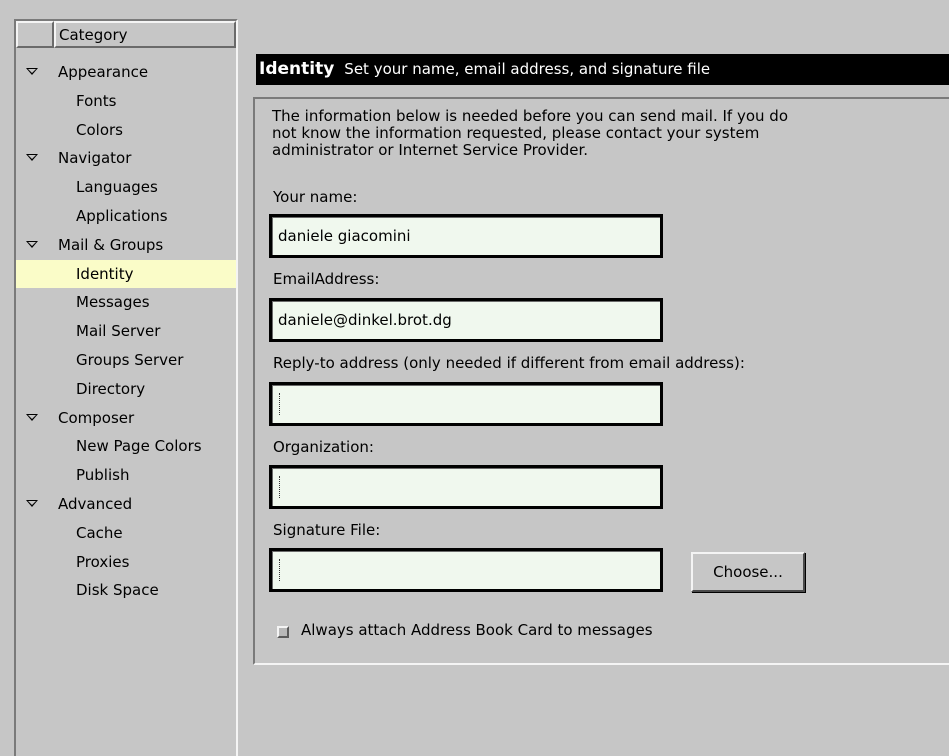  I want to click on tree-item-label: Mail & Groups, so click(111, 244).